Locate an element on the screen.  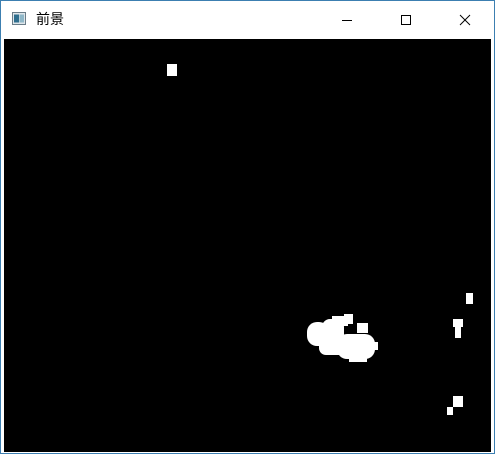
close-icon is located at coordinates (465, 20).